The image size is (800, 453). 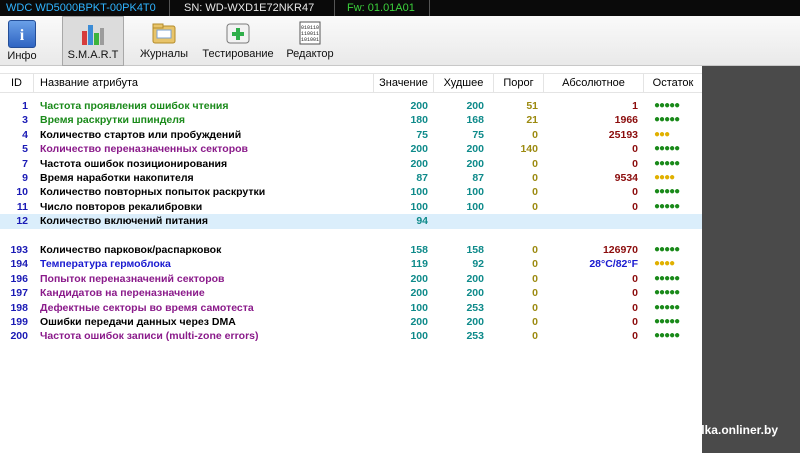 What do you see at coordinates (351, 178) in the screenshot?
I see `table-row: 9 Время наработки накопителя 87 87 0 9534 ●●●●` at bounding box center [351, 178].